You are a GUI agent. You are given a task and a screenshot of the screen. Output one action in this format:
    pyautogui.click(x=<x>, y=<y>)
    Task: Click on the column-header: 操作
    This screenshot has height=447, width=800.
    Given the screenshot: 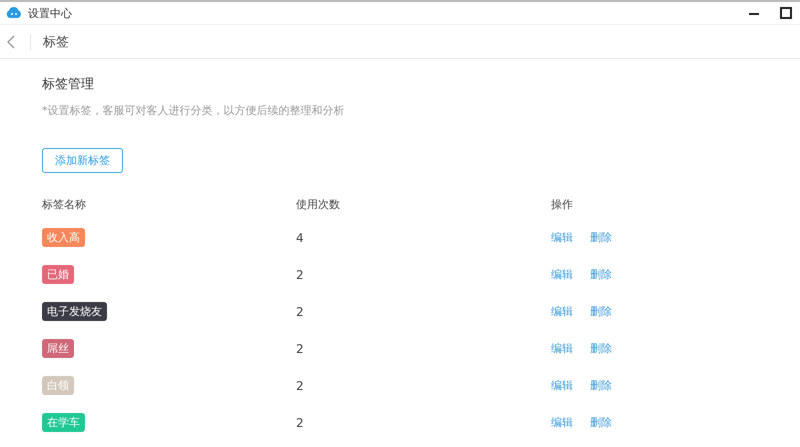 What is the action you would take?
    pyautogui.click(x=562, y=204)
    